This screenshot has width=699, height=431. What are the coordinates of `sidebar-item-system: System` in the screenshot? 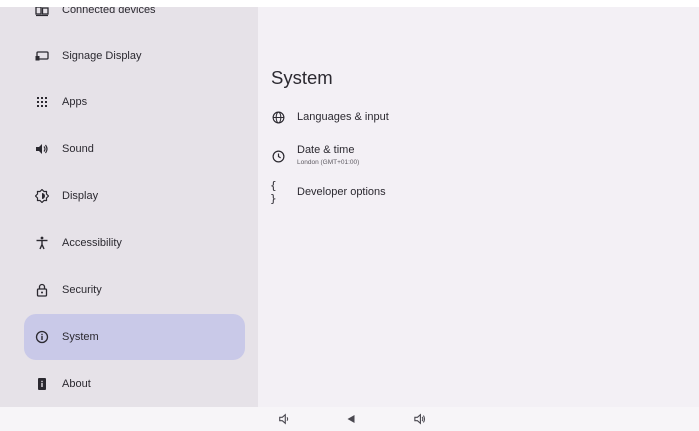 It's located at (134, 337).